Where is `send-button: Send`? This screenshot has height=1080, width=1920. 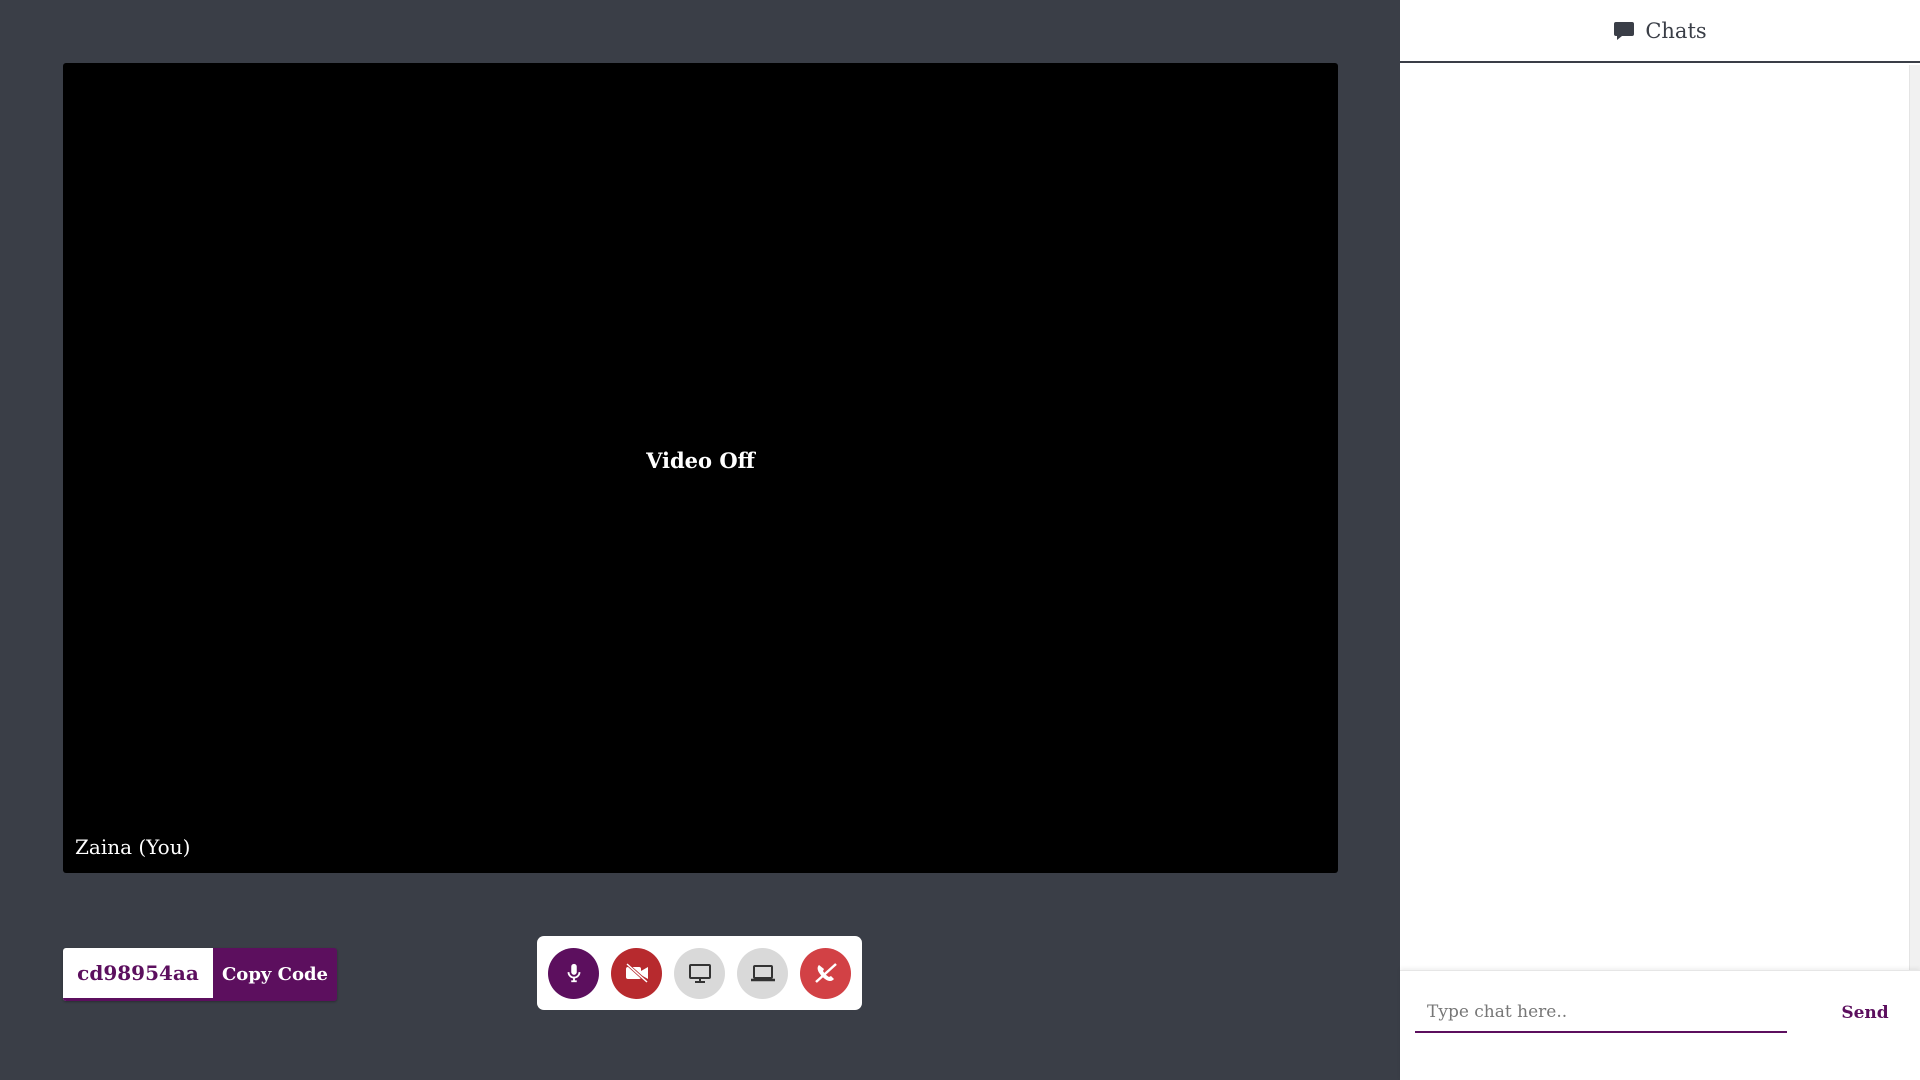
send-button: Send is located at coordinates (1865, 1013).